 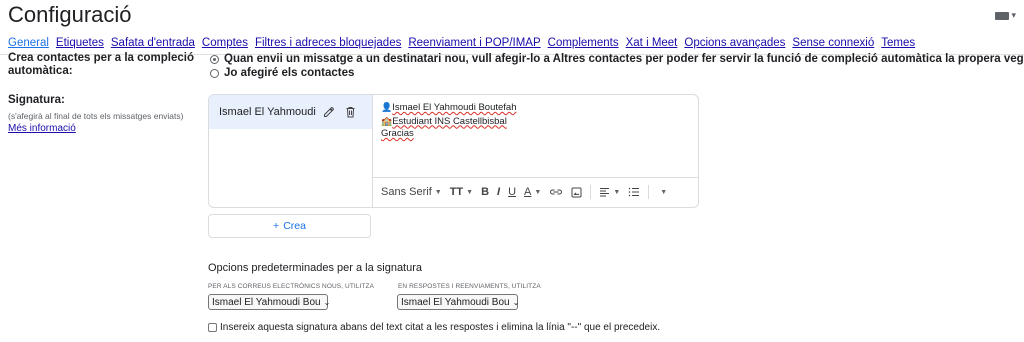 What do you see at coordinates (225, 43) in the screenshot?
I see `tab-accounts: Comptes` at bounding box center [225, 43].